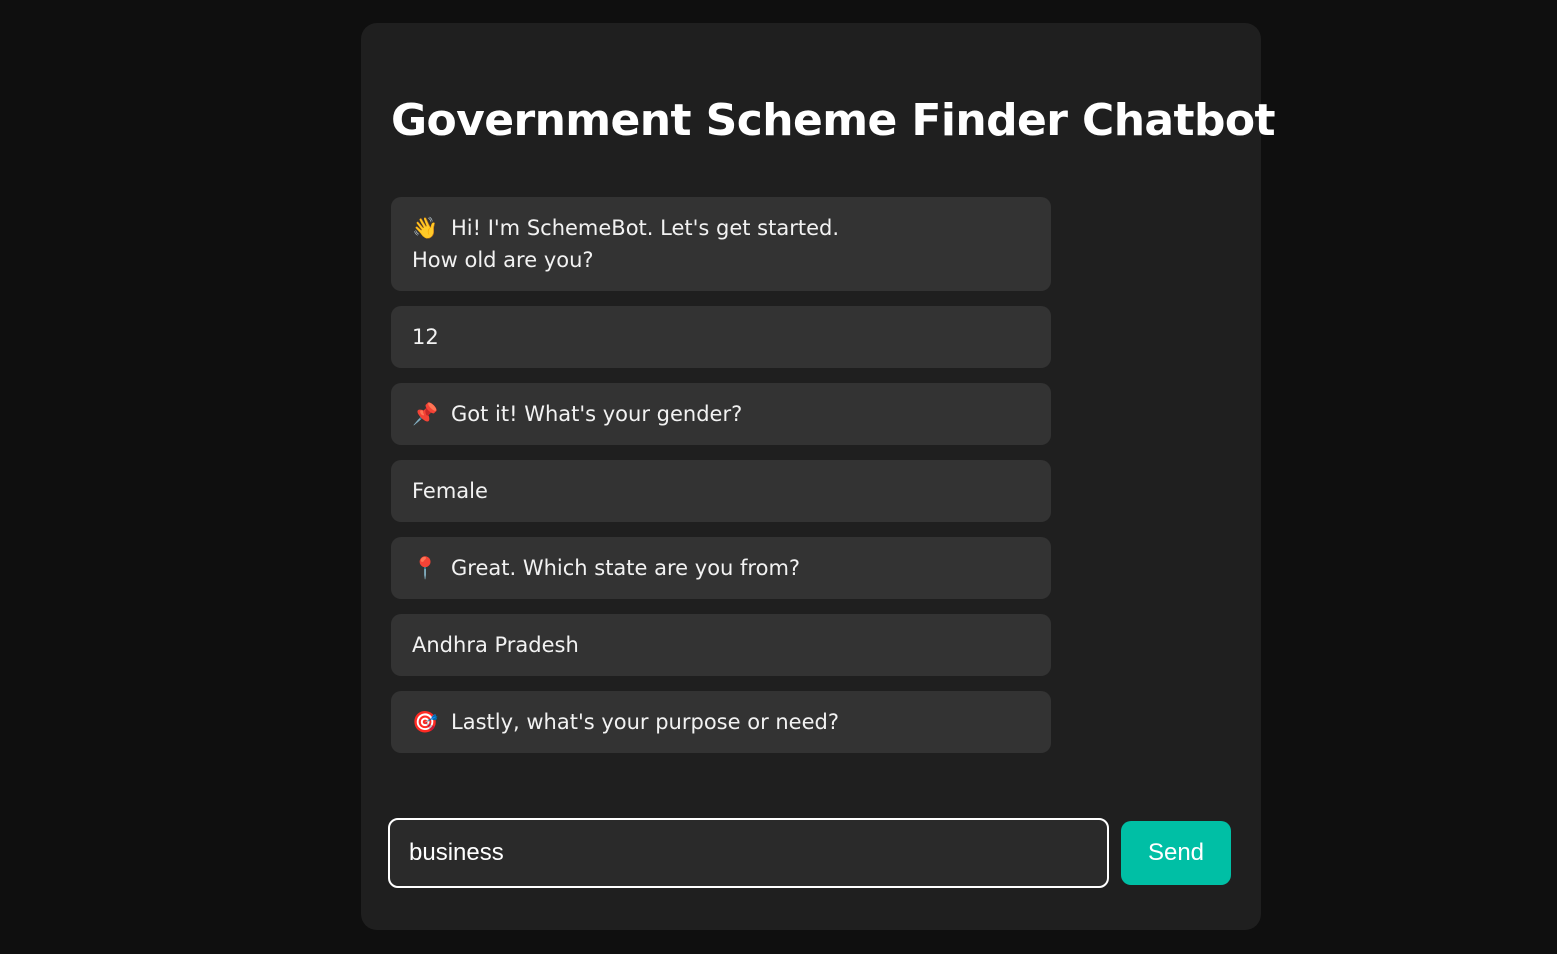  Describe the element at coordinates (597, 414) in the screenshot. I see `message-text: Got it! What's your gender?` at that location.